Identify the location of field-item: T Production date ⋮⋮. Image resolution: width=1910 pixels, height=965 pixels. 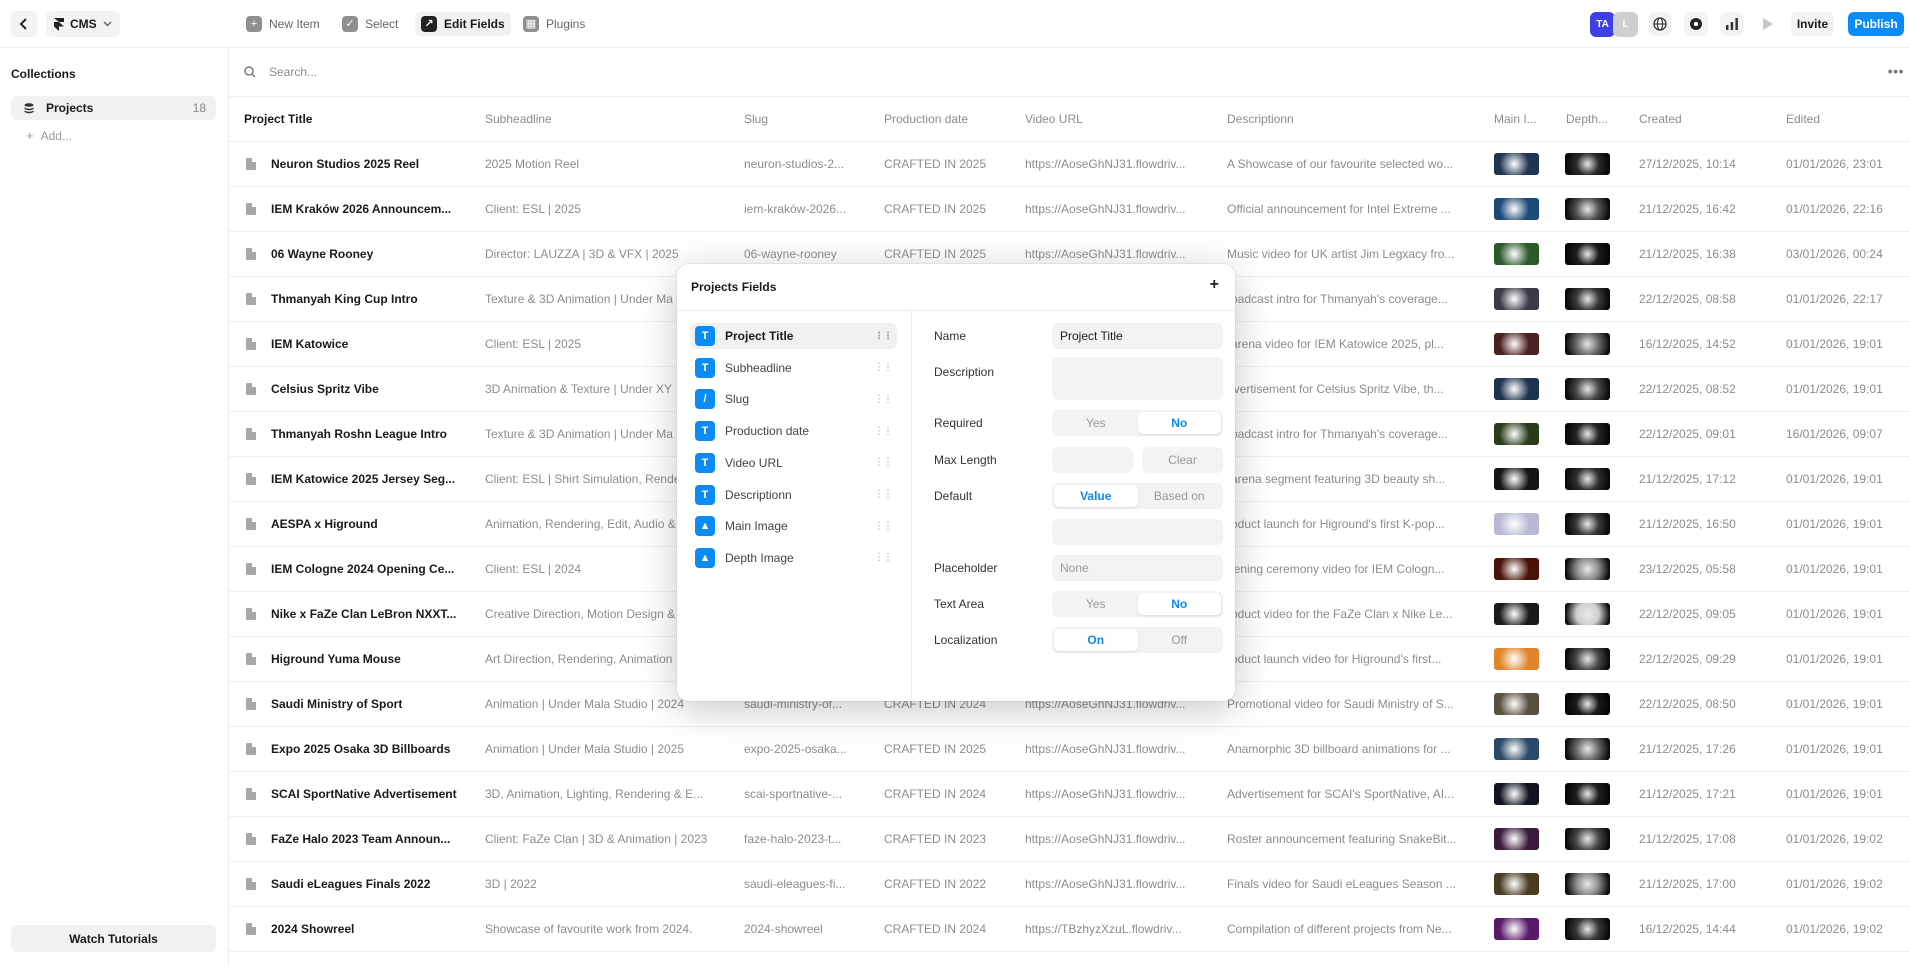
(793, 431).